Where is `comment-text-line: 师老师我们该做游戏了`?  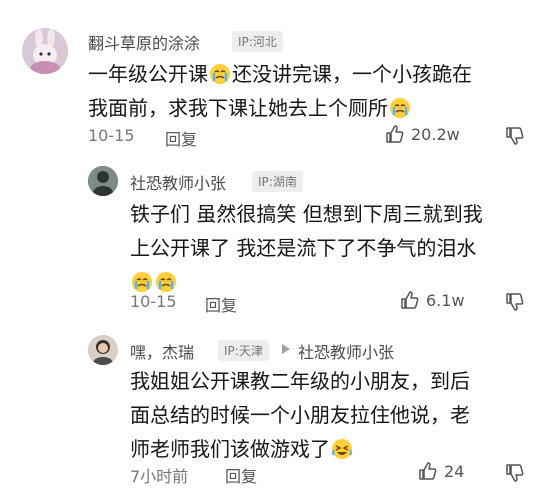
comment-text-line: 师老师我们该做游戏了 is located at coordinates (230, 449).